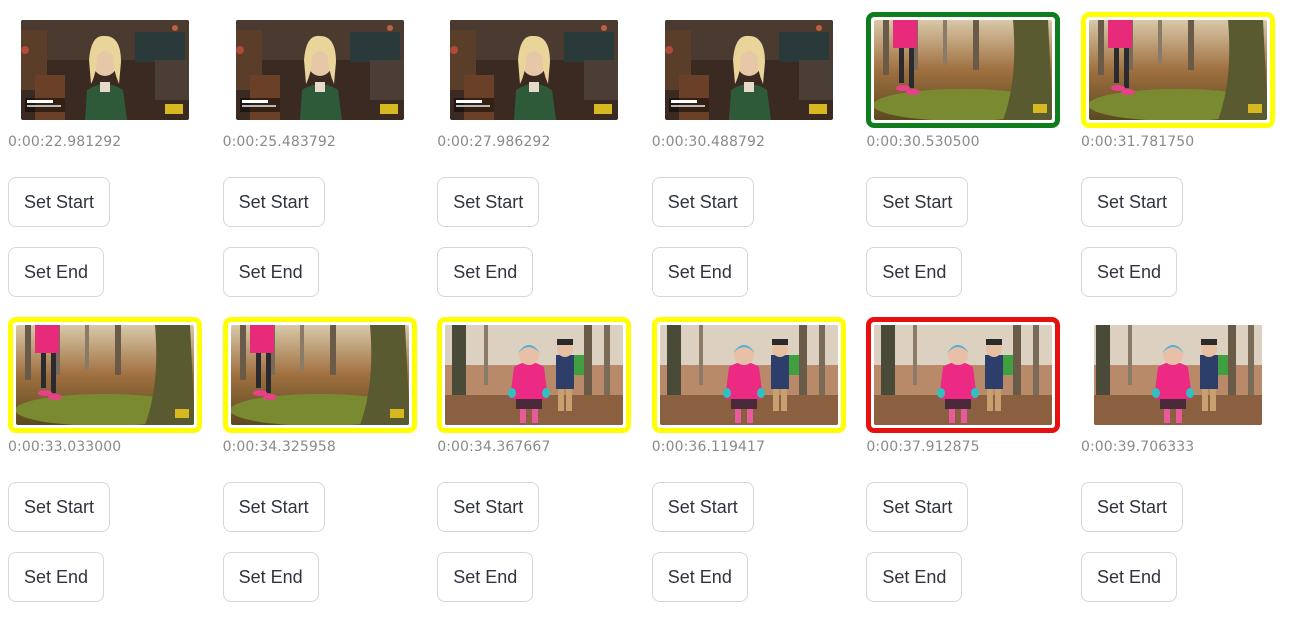 The width and height of the screenshot is (1292, 622). I want to click on frame-timestamp: 0:00:39.706333, so click(1137, 447).